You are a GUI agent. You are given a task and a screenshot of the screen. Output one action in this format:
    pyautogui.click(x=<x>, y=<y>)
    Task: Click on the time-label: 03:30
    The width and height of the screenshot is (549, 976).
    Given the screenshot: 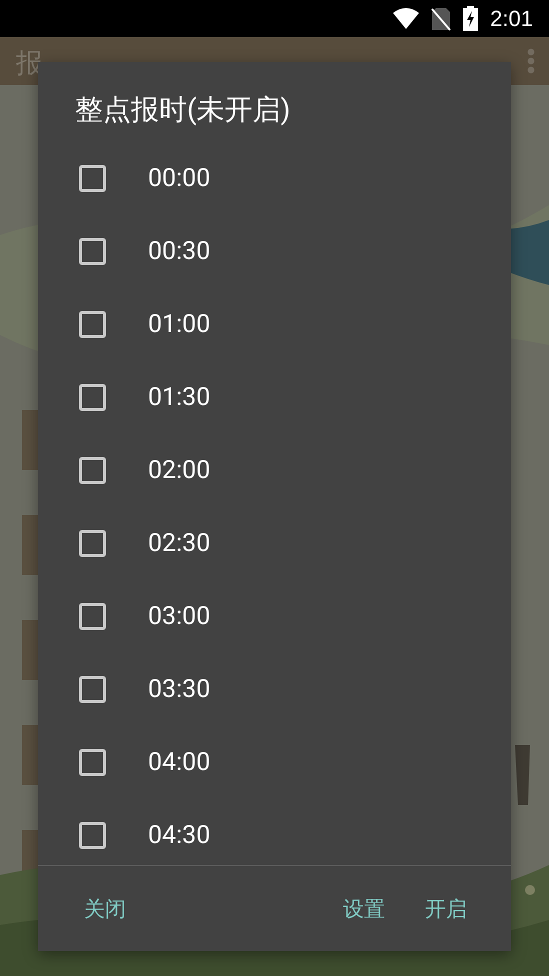 What is the action you would take?
    pyautogui.click(x=179, y=689)
    